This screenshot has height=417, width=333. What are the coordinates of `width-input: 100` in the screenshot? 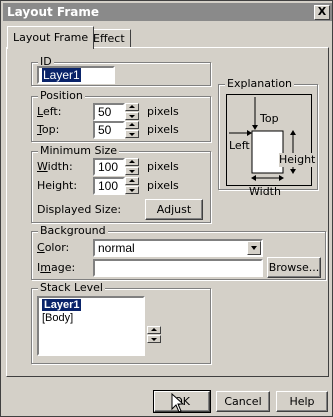 It's located at (109, 167).